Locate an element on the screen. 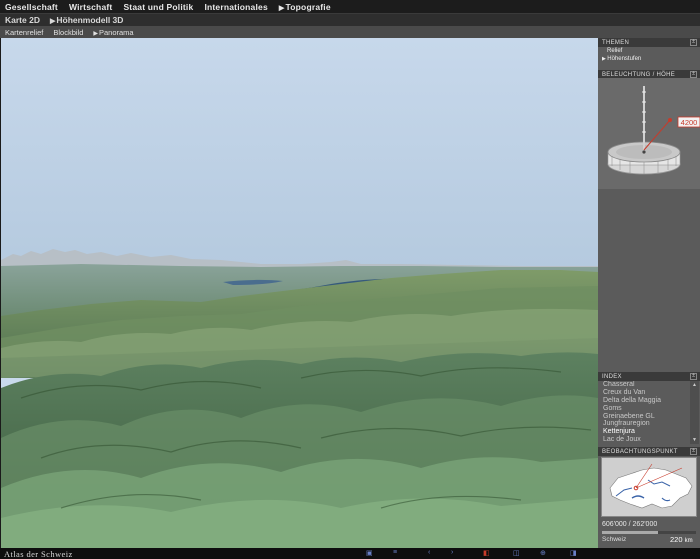  tab-item-label: Panorama is located at coordinates (116, 32).